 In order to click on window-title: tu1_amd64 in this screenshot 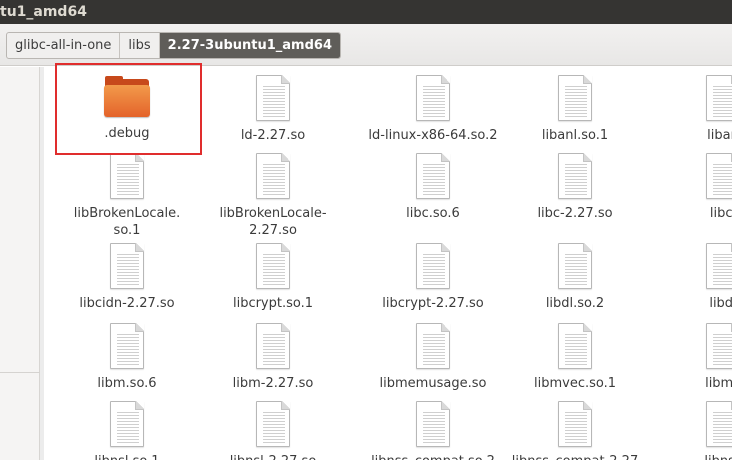, I will do `click(43, 12)`.